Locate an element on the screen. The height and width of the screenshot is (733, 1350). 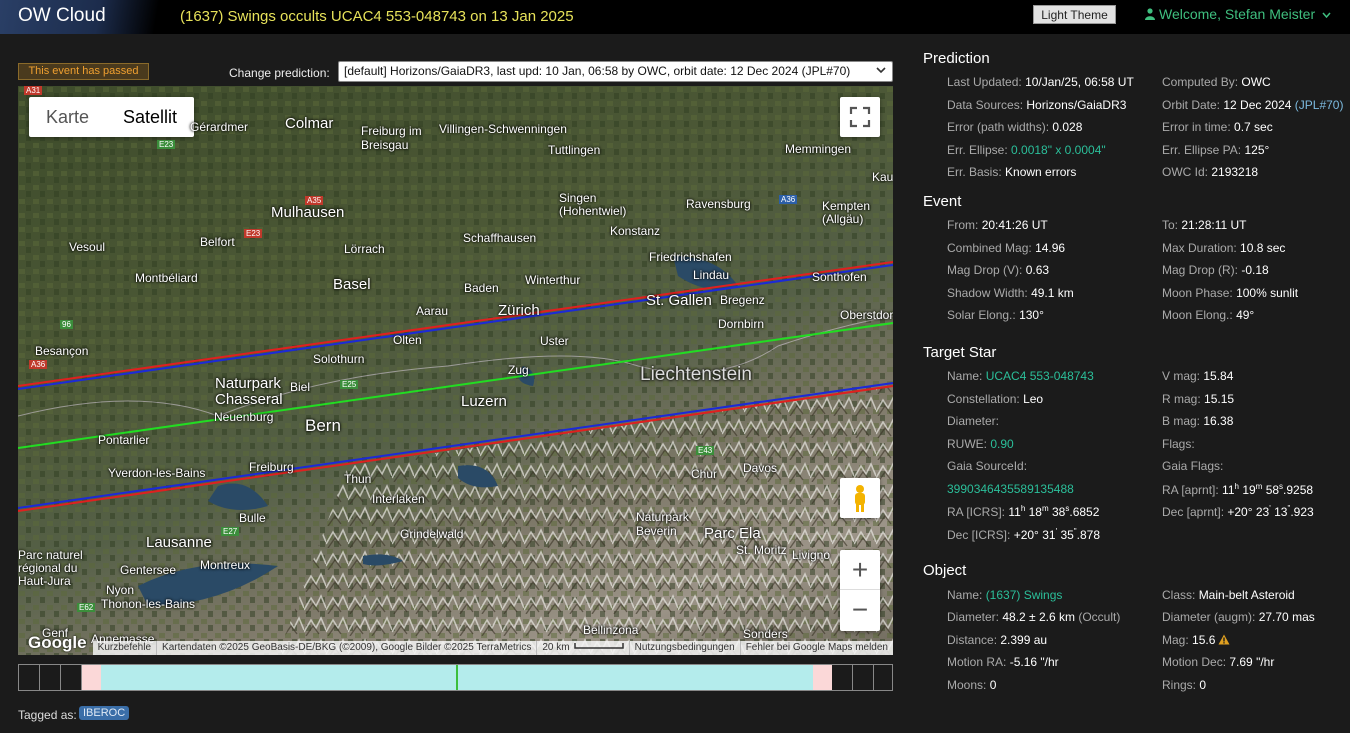
field-label: Solar Elong.: is located at coordinates (981, 315).